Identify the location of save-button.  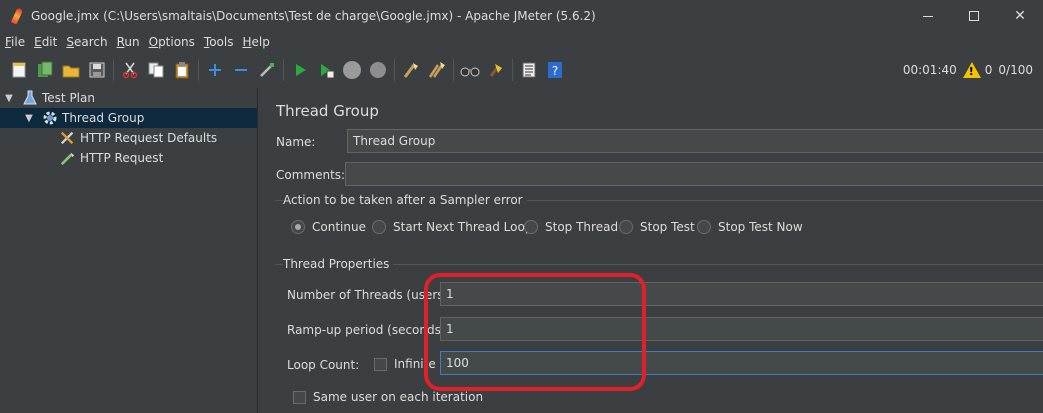
(97, 70).